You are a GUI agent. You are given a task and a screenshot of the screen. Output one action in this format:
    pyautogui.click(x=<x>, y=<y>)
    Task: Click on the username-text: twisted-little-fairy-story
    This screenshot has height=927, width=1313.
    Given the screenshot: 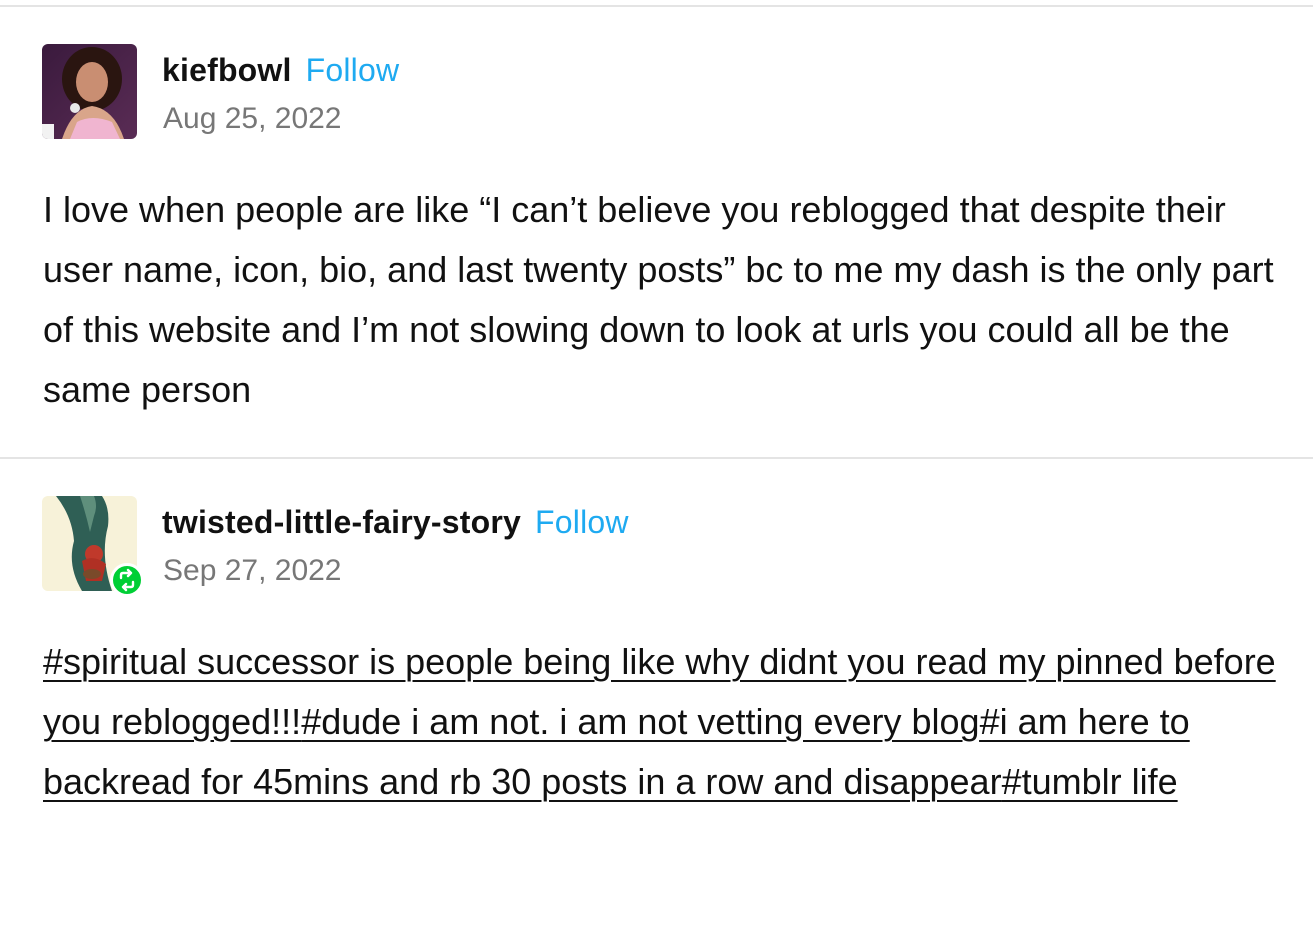 What is the action you would take?
    pyautogui.click(x=341, y=522)
    